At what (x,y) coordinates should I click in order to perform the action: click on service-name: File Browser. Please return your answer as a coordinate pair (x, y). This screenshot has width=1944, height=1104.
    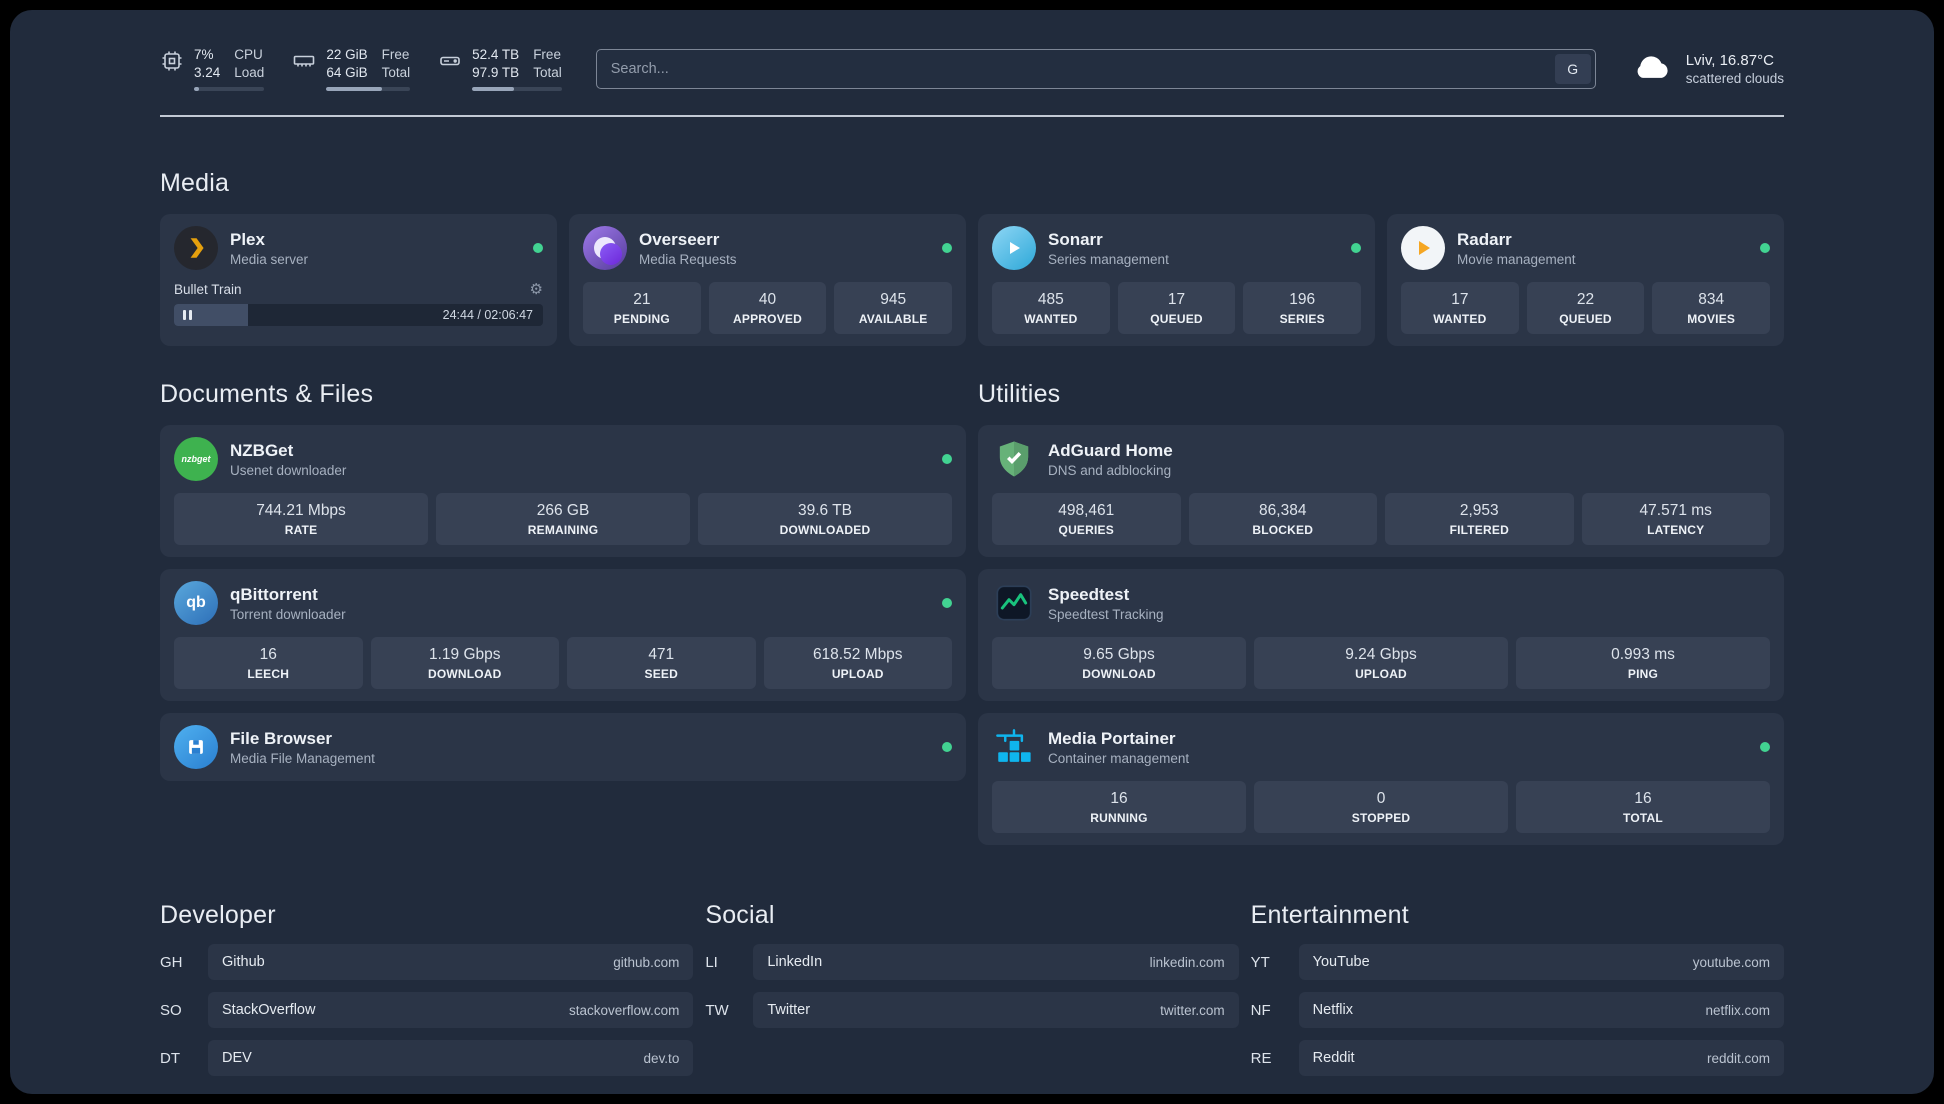
    Looking at the image, I should click on (281, 738).